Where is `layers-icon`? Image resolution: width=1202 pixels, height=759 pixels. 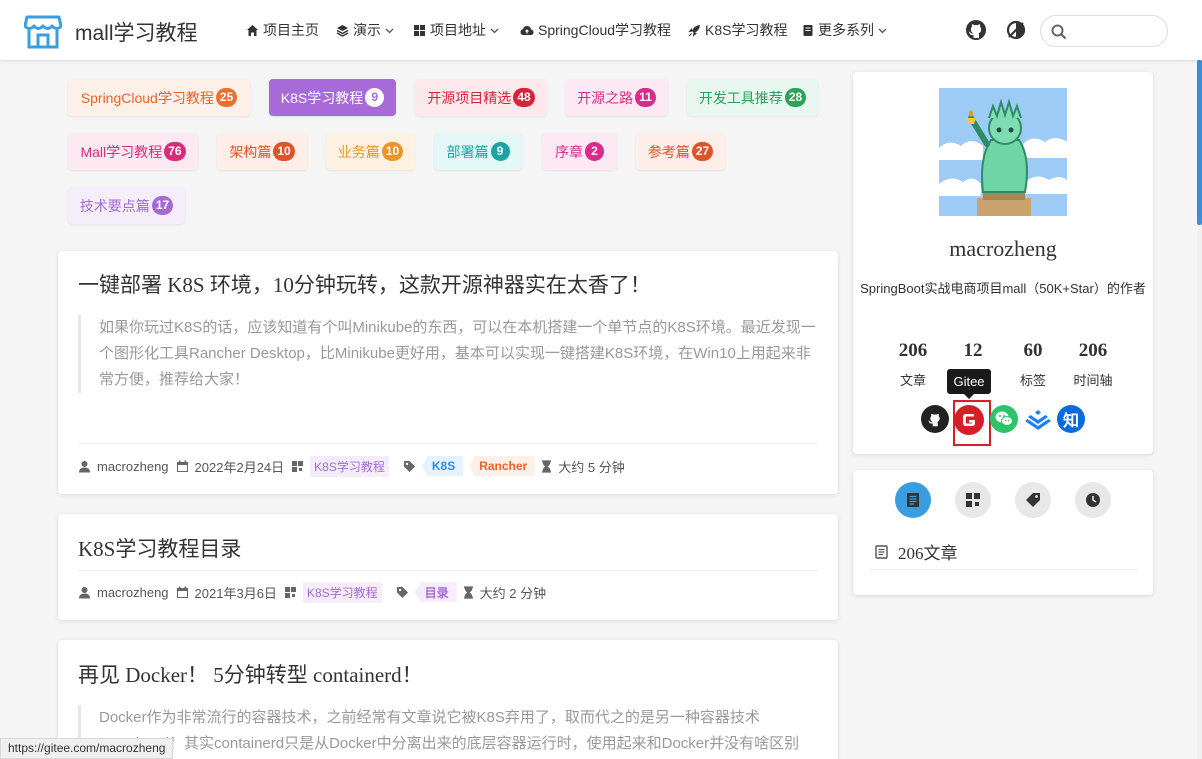
layers-icon is located at coordinates (342, 30).